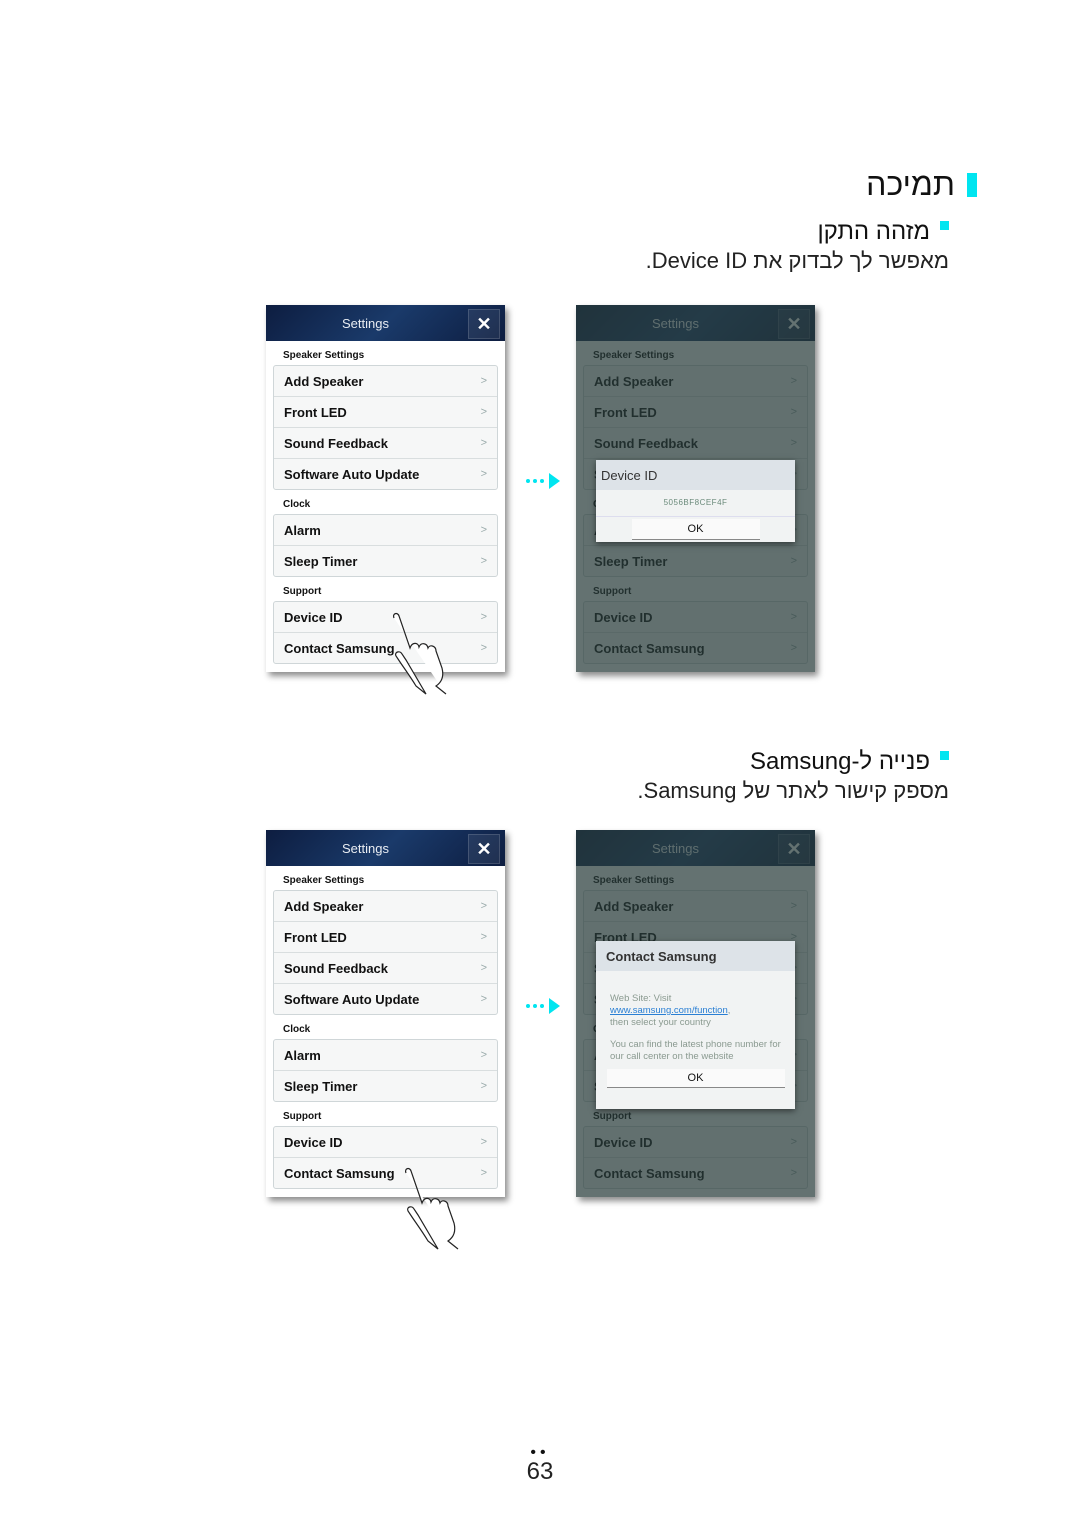 The width and height of the screenshot is (1080, 1527). Describe the element at coordinates (695, 956) in the screenshot. I see `contact-dialog-title: Contact Samsung` at that location.